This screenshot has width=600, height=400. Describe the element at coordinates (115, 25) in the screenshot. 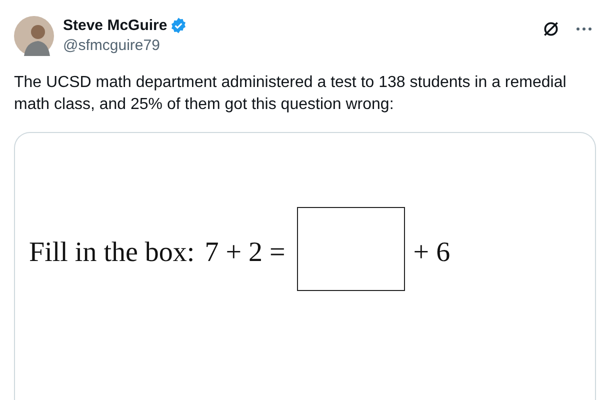

I see `author-name: Steve McGuire` at that location.